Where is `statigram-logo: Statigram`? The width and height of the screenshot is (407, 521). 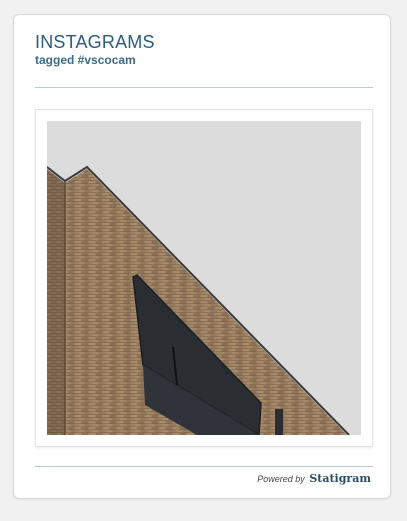
statigram-logo: Statigram is located at coordinates (340, 478).